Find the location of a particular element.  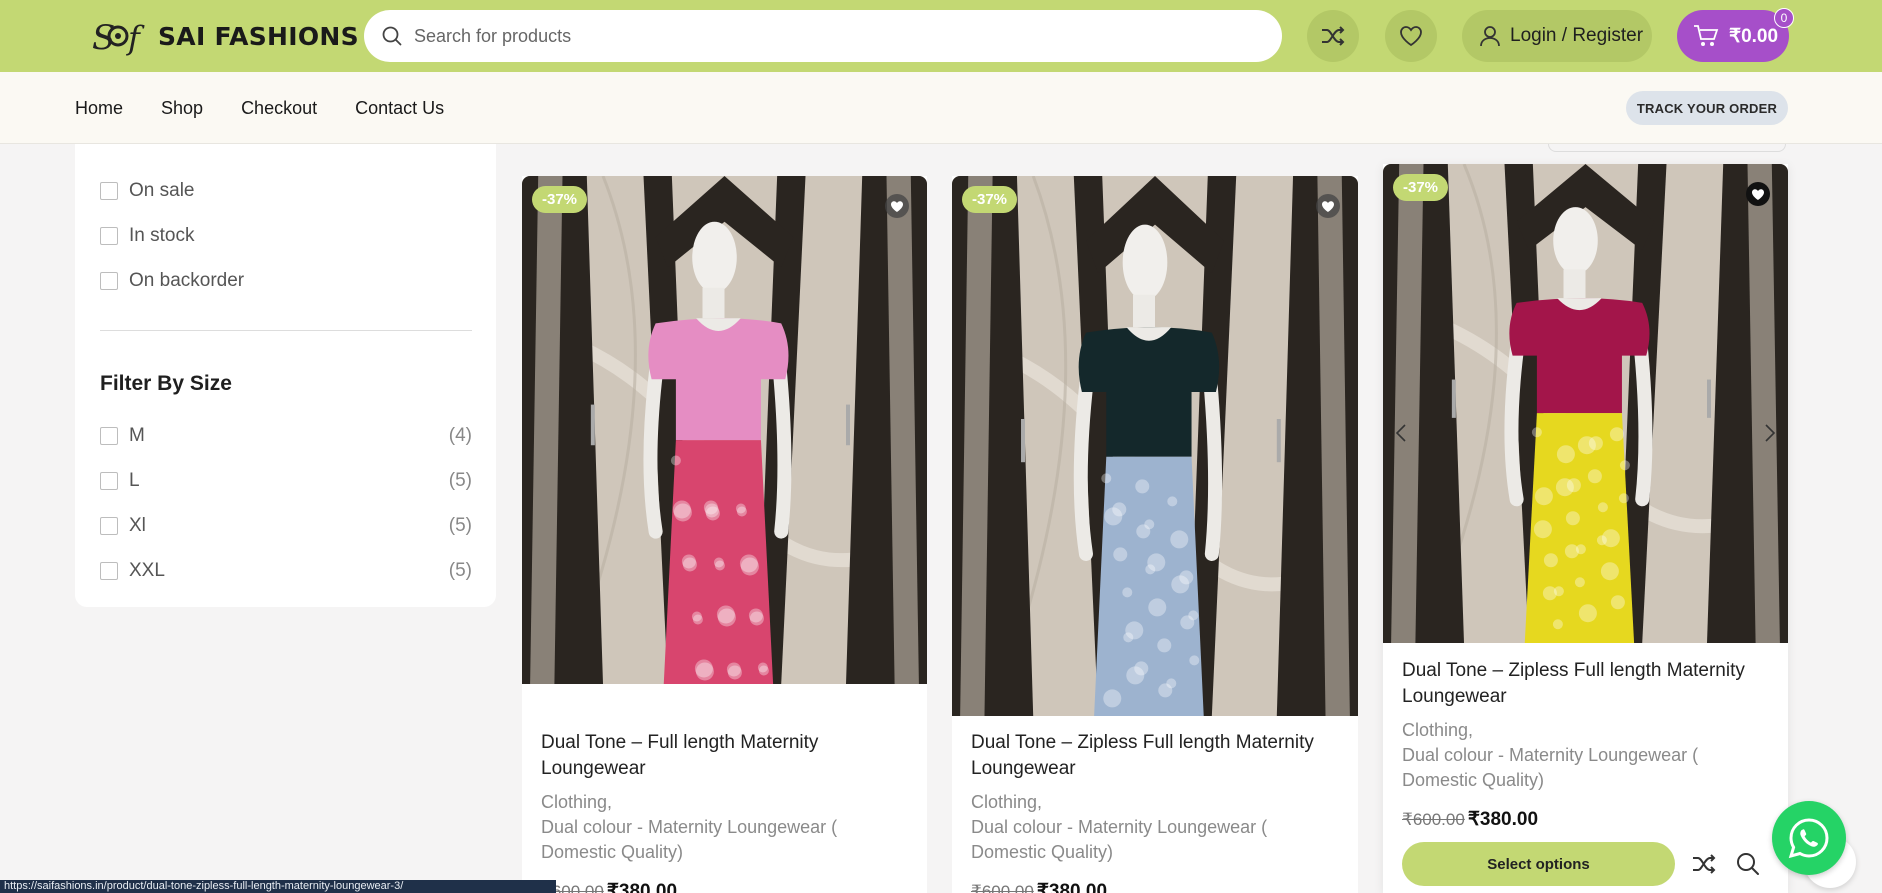

chevron-right-icon is located at coordinates (1770, 433).